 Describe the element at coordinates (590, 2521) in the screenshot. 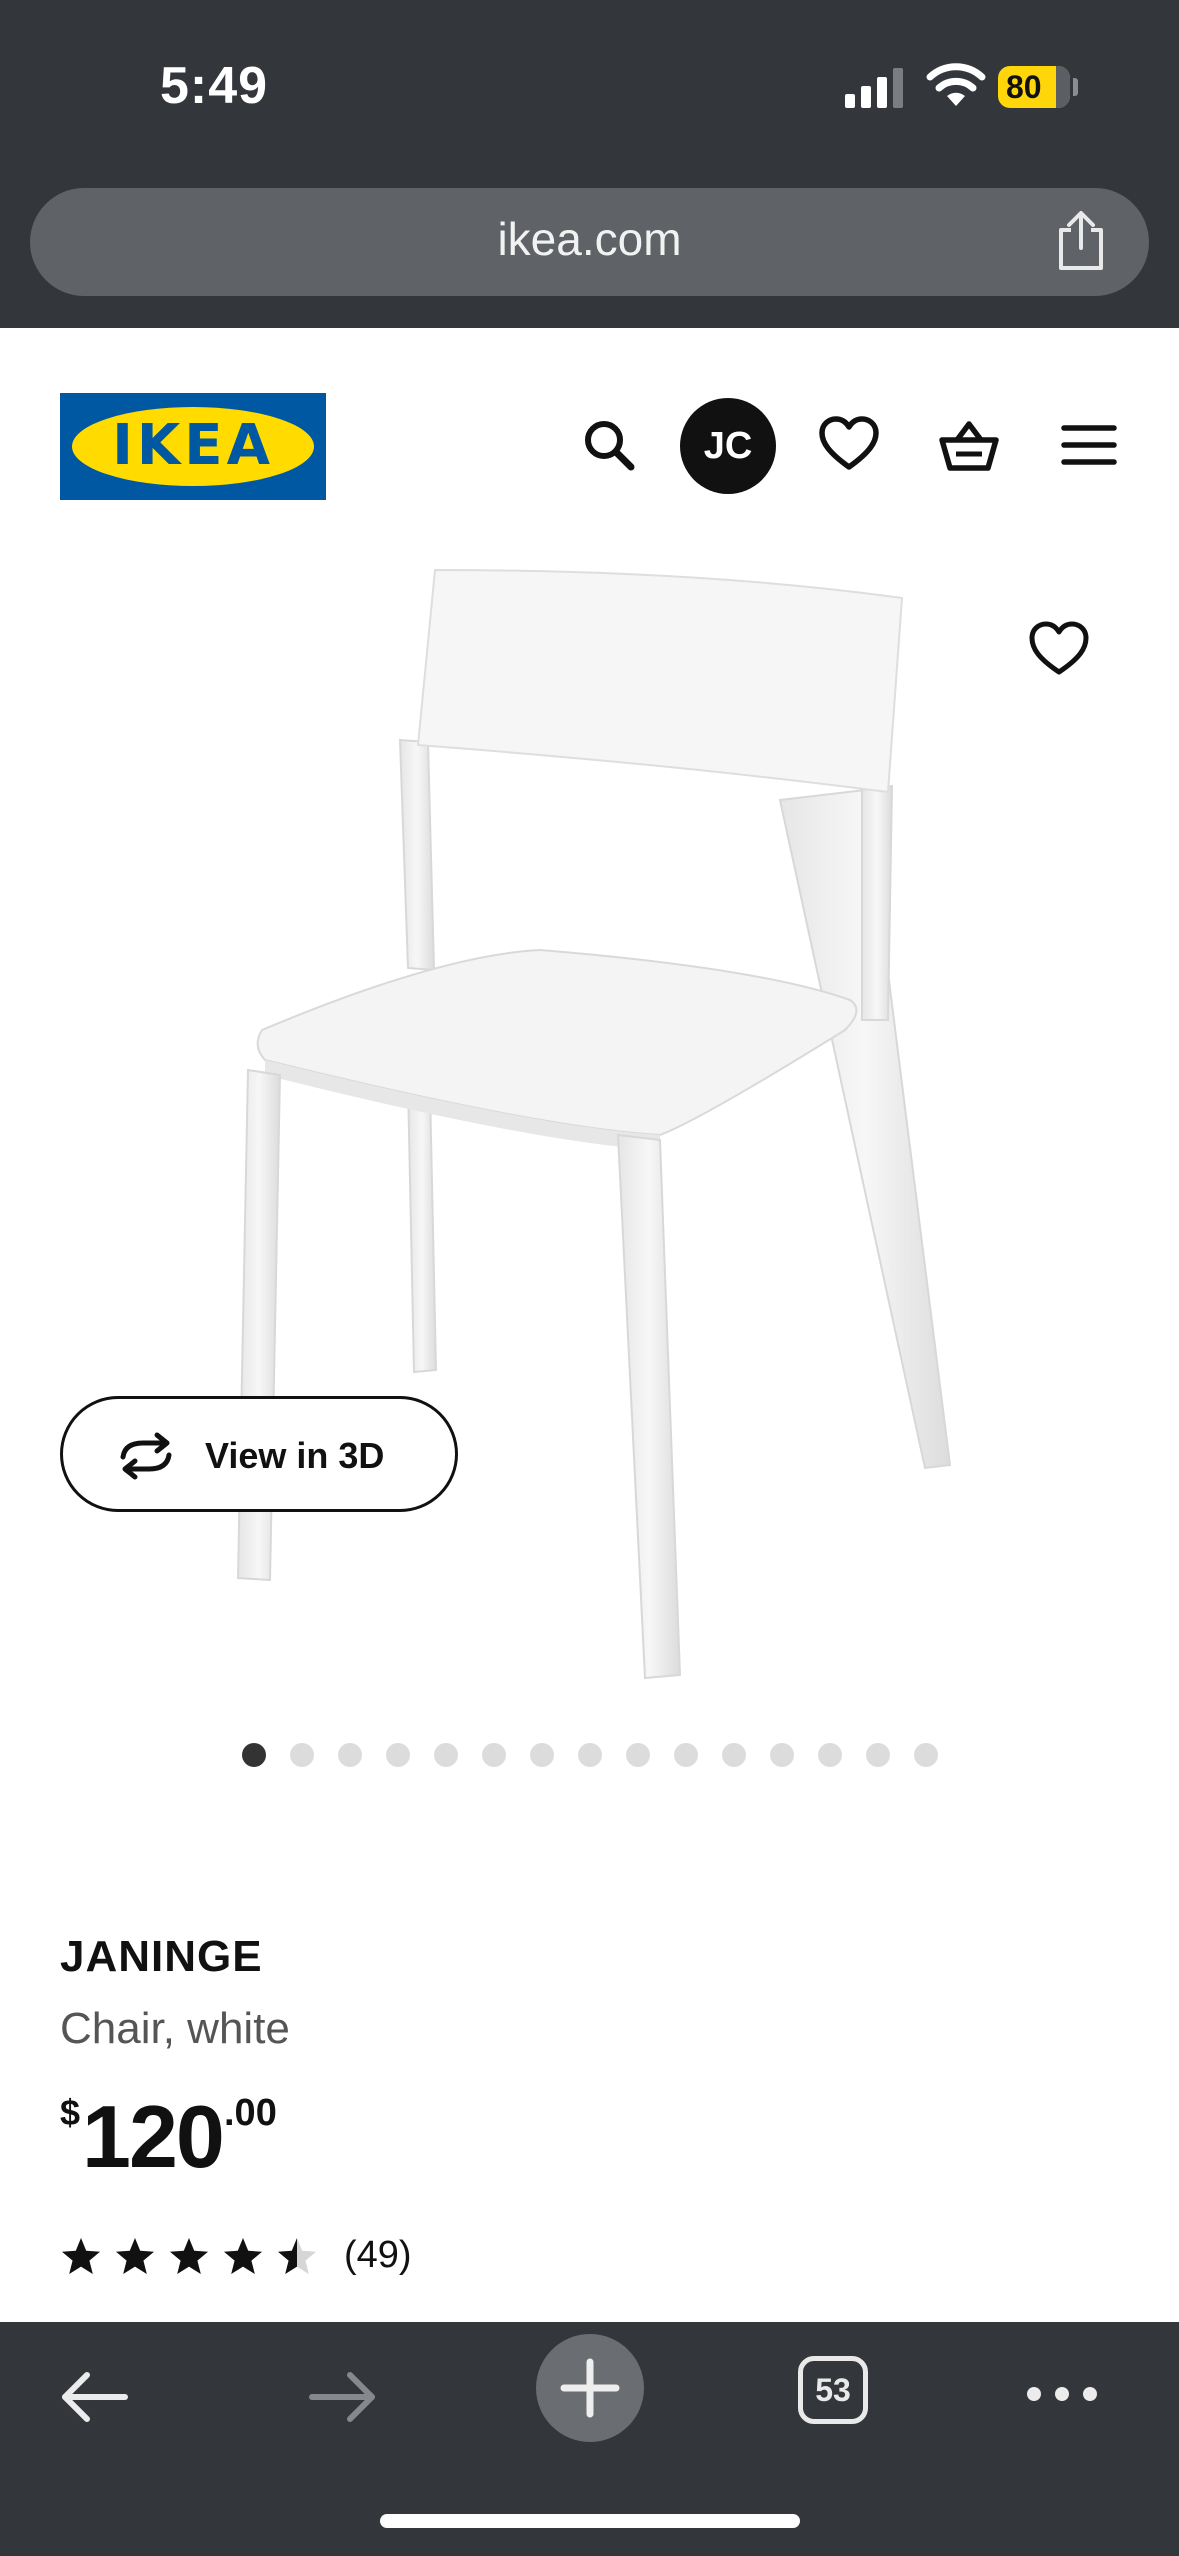

I see `home-indicator` at that location.